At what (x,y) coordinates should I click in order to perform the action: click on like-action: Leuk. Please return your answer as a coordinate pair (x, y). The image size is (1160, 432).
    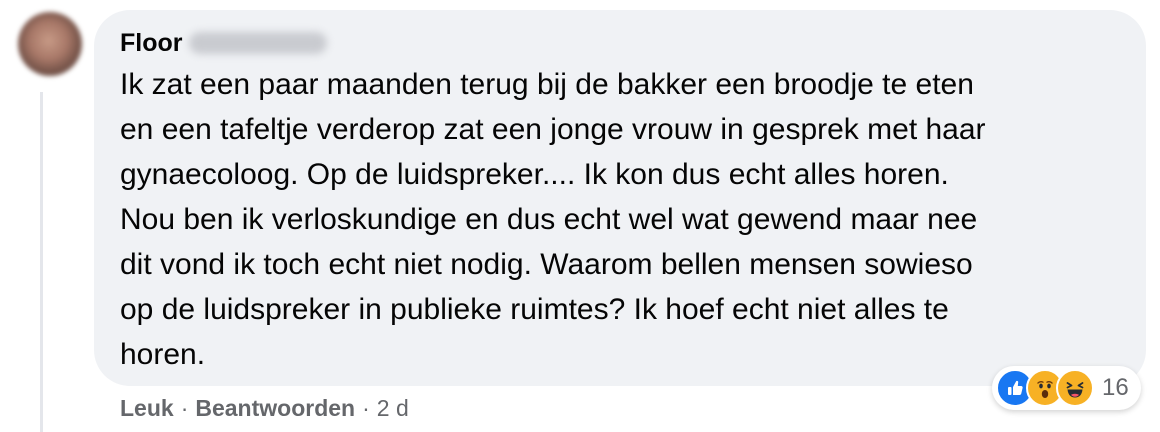
    Looking at the image, I should click on (147, 408).